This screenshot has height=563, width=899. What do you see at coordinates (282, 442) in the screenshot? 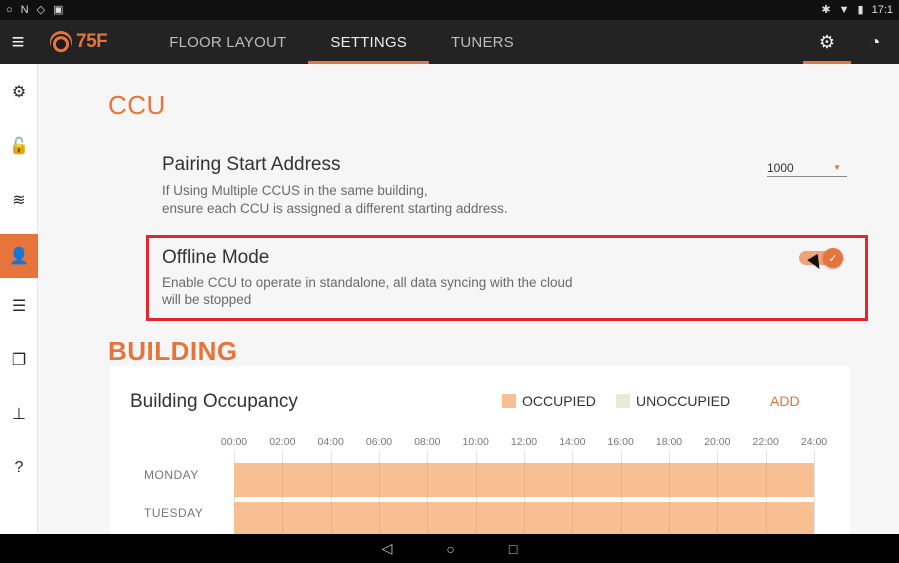
I see `hour-label: 02:00` at bounding box center [282, 442].